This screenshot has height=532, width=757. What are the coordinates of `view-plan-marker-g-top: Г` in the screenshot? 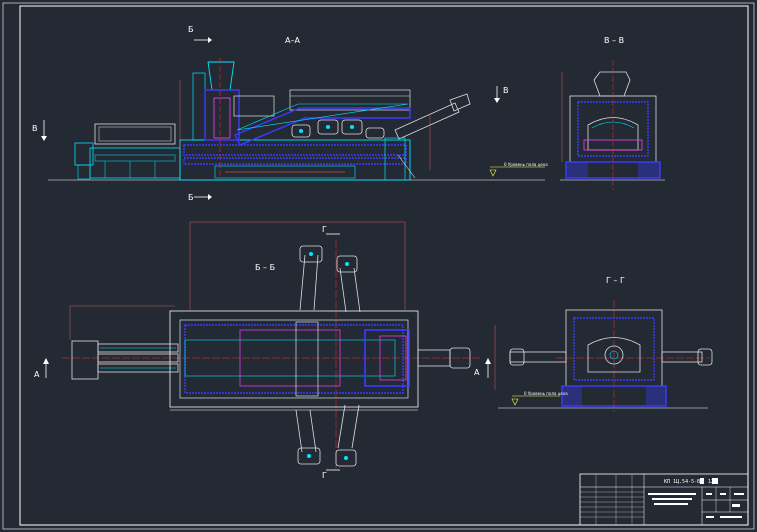 It's located at (324, 229).